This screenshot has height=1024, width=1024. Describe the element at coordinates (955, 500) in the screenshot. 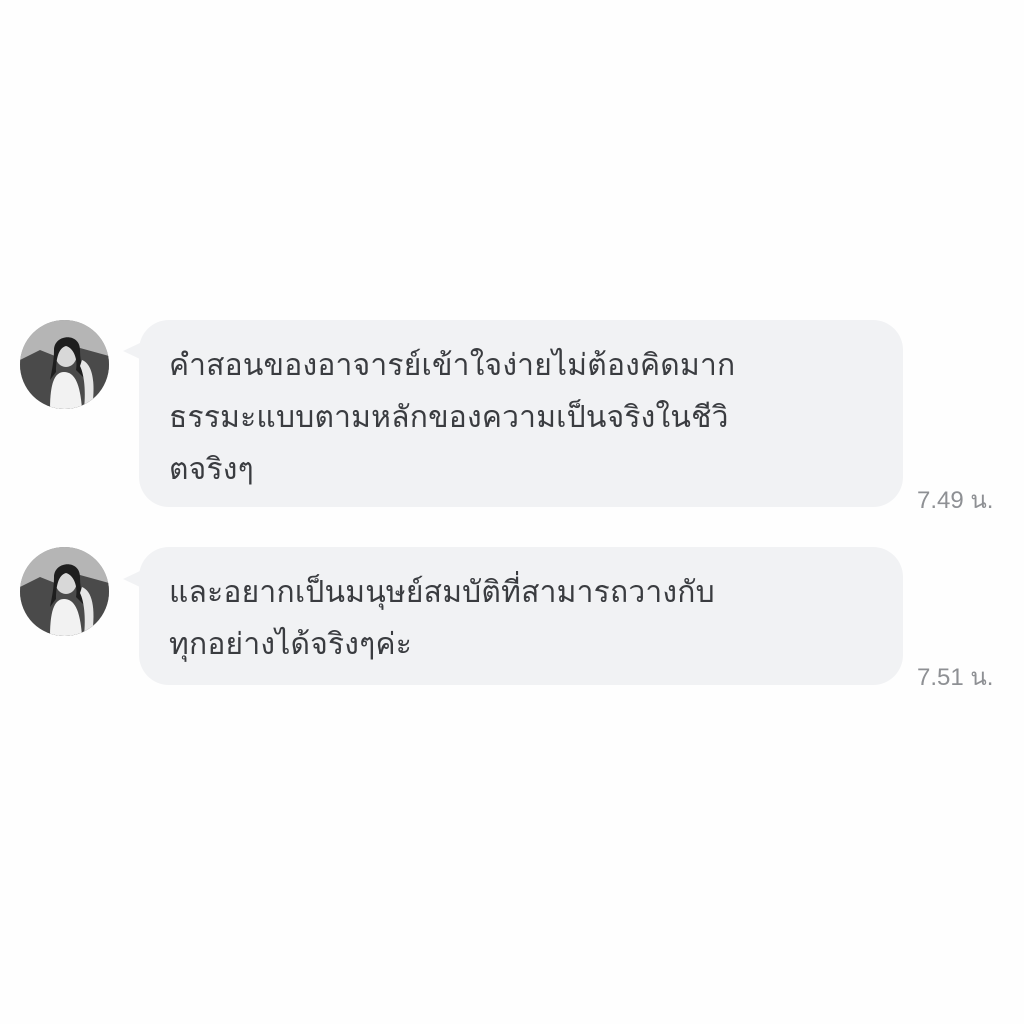

I see `message-timestamp: 7.49 น.` at that location.